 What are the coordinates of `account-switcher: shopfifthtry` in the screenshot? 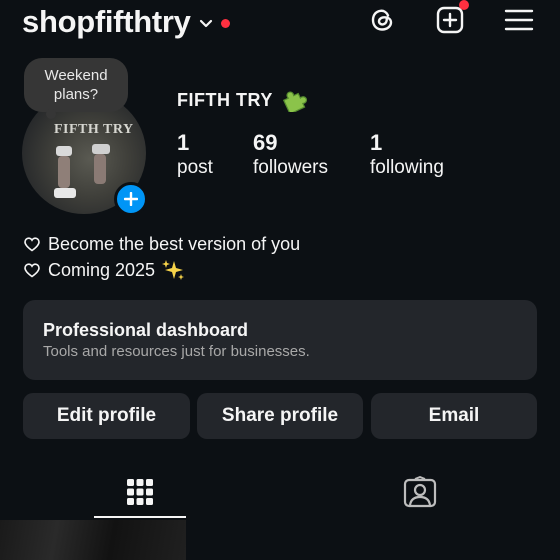 It's located at (126, 22).